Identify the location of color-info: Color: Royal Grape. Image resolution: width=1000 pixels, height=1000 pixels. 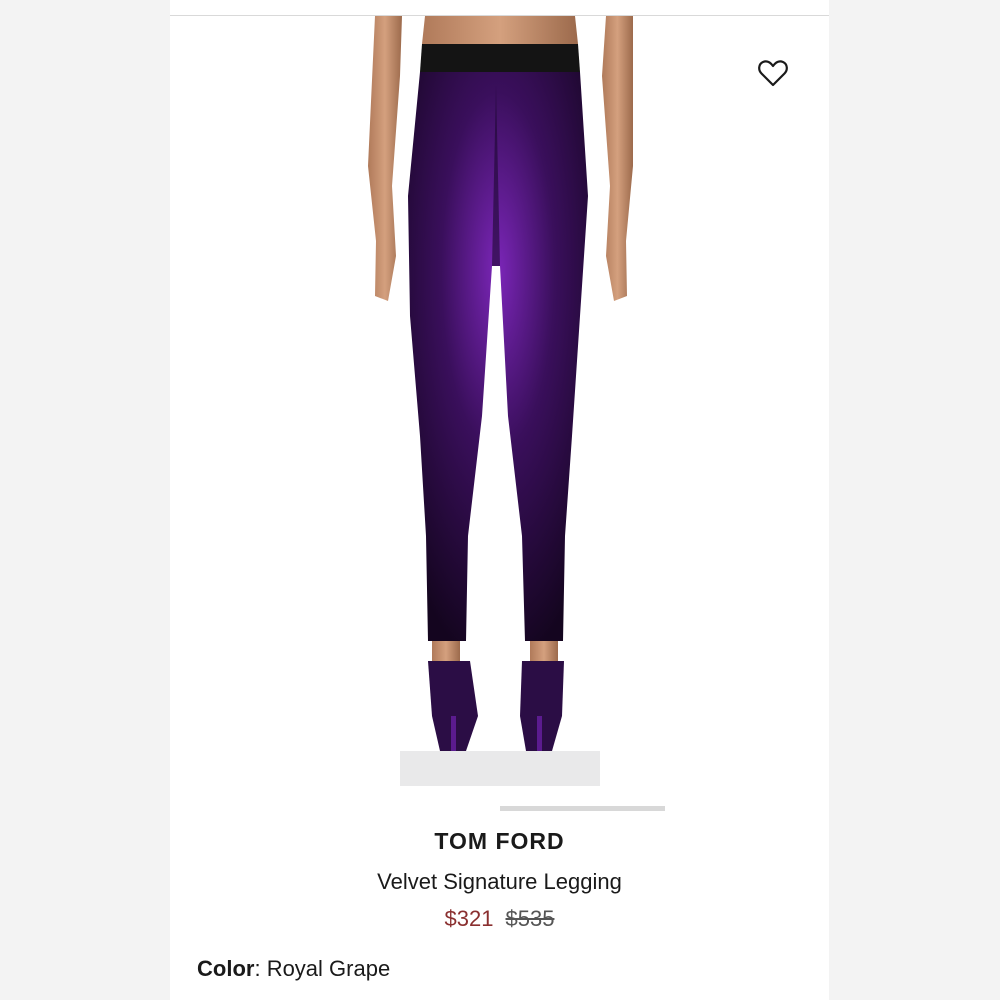
(293, 969).